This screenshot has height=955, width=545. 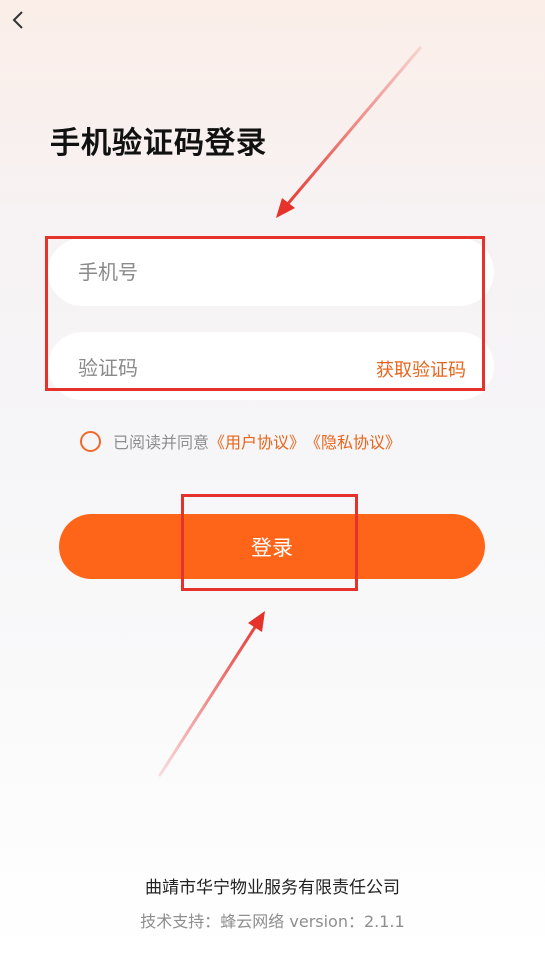 I want to click on chevron-left-icon, so click(x=17, y=20).